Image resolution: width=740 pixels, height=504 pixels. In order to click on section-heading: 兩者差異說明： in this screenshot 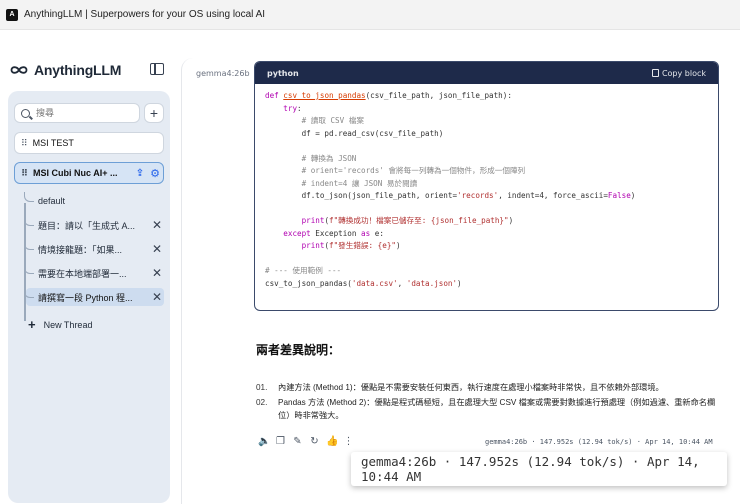, I will do `click(298, 350)`.